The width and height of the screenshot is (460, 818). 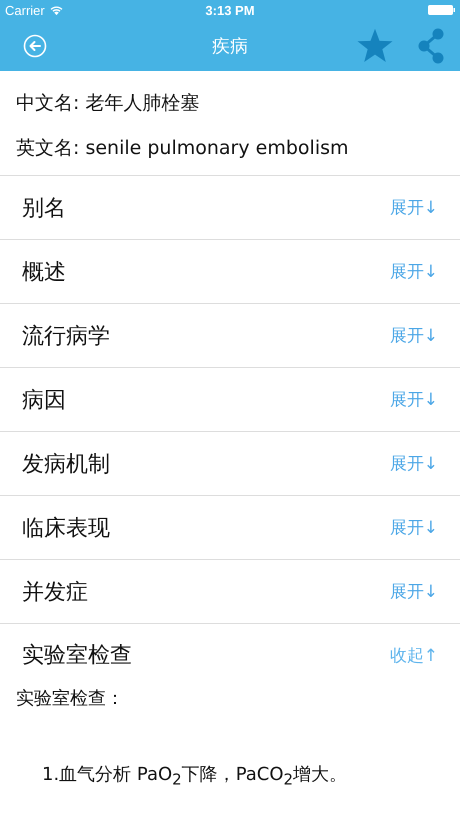 I want to click on section-header: 流行病学 展开↓, so click(x=230, y=336).